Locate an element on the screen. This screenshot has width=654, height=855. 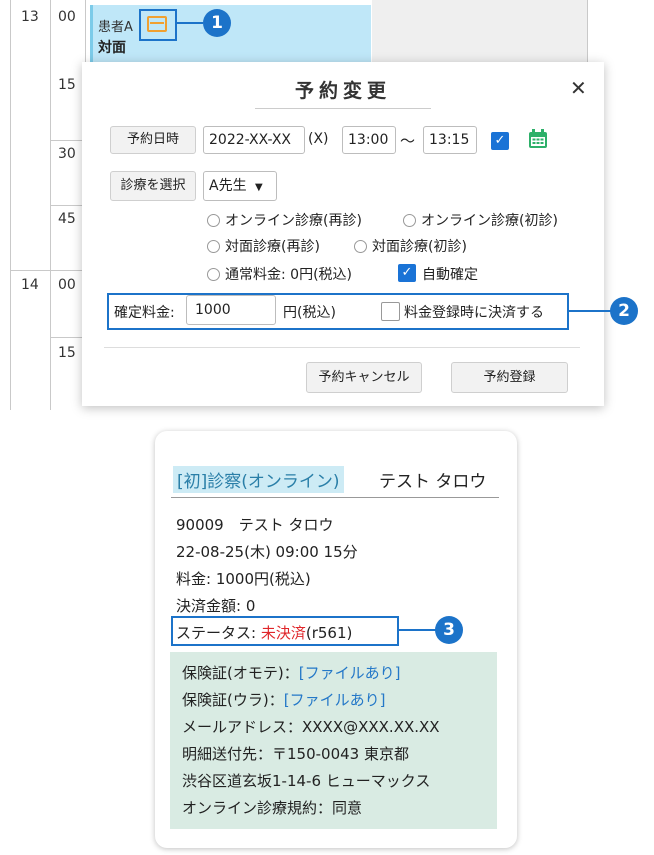
insurance-back-link: [ファイルあり] is located at coordinates (335, 700).